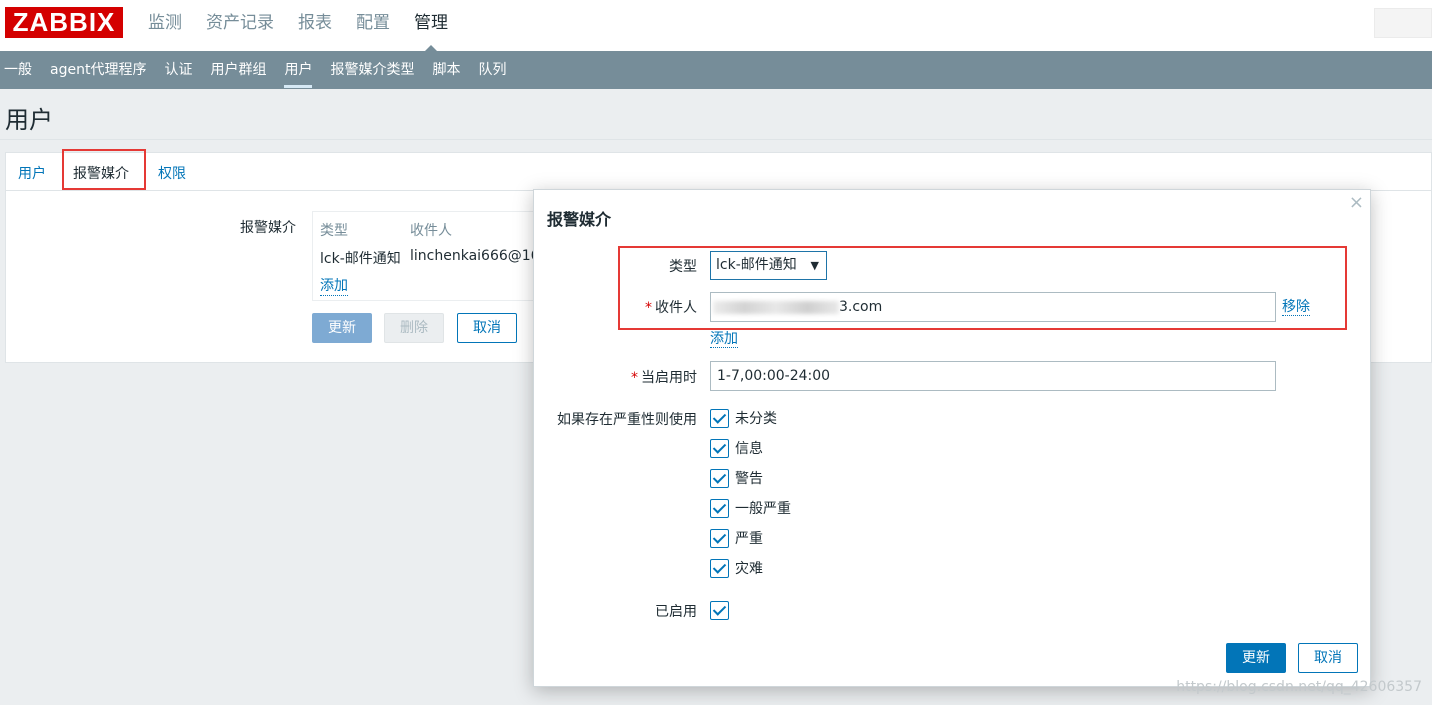  I want to click on delete-button: 删除, so click(414, 328).